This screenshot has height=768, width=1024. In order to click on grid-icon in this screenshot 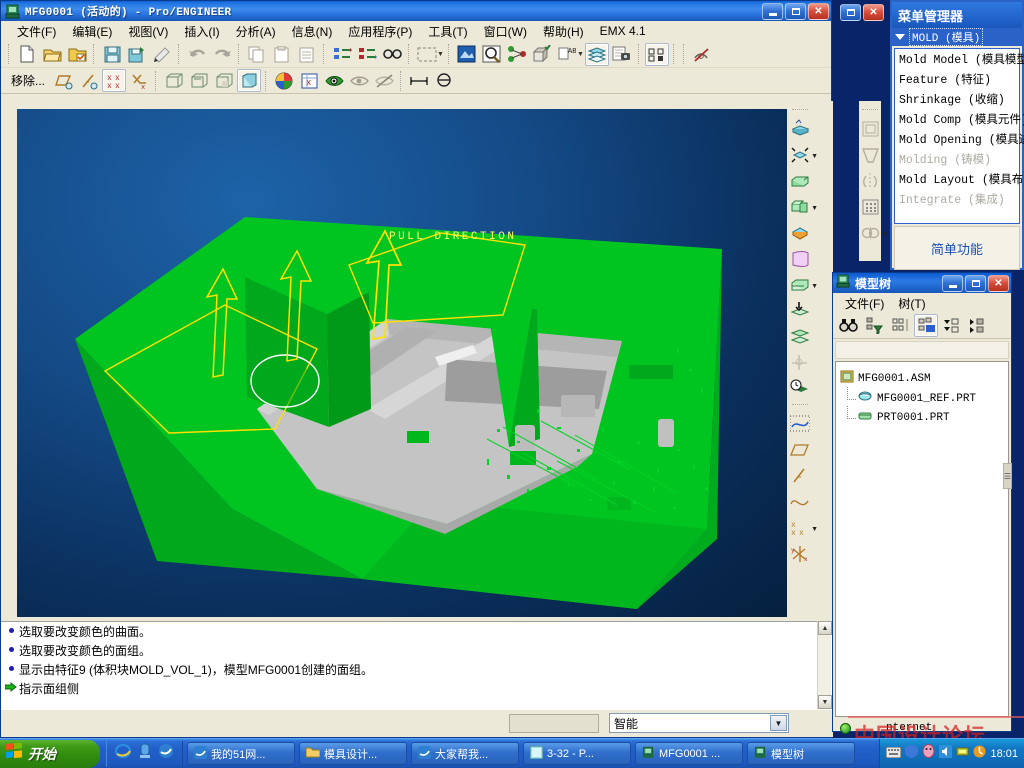, I will do `click(870, 206)`.